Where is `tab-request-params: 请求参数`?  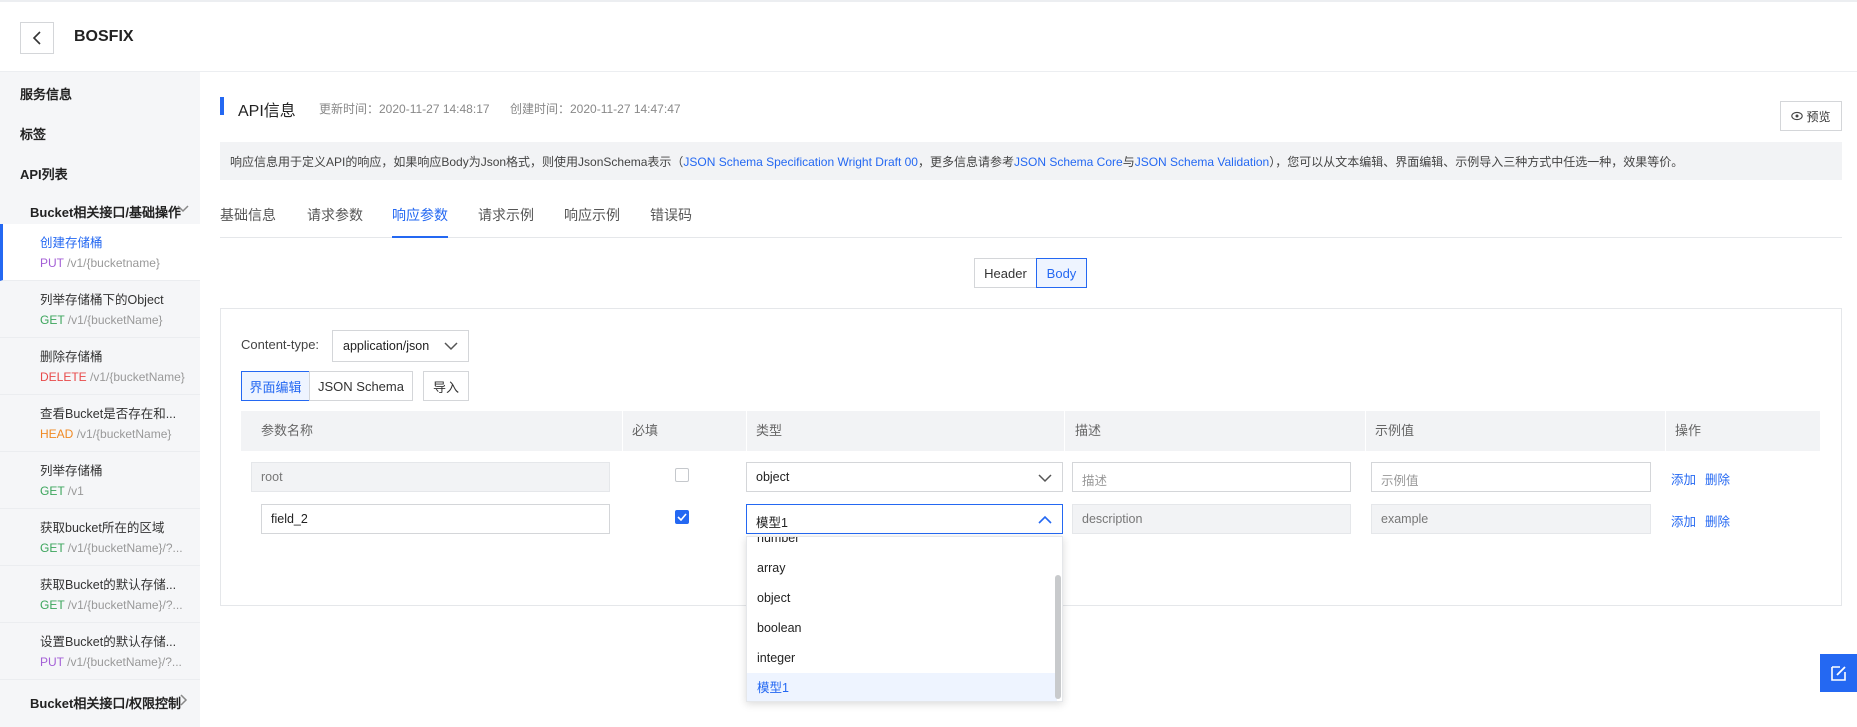 tab-request-params: 请求参数 is located at coordinates (335, 221).